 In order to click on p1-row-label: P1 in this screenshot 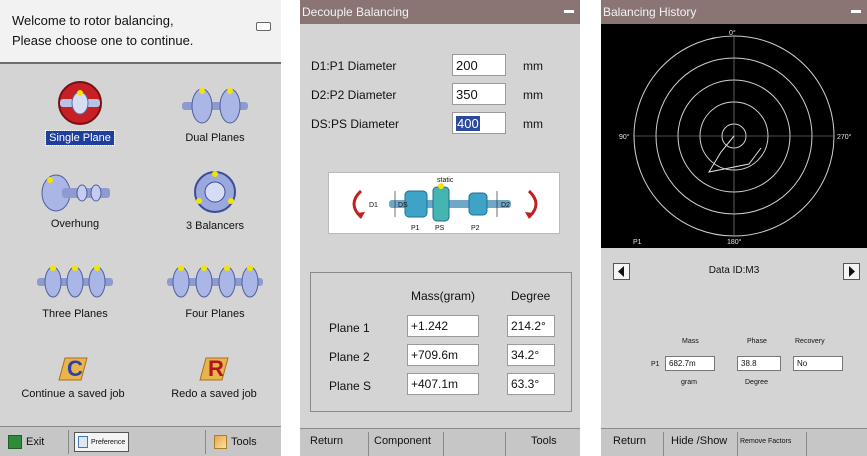, I will do `click(655, 364)`.